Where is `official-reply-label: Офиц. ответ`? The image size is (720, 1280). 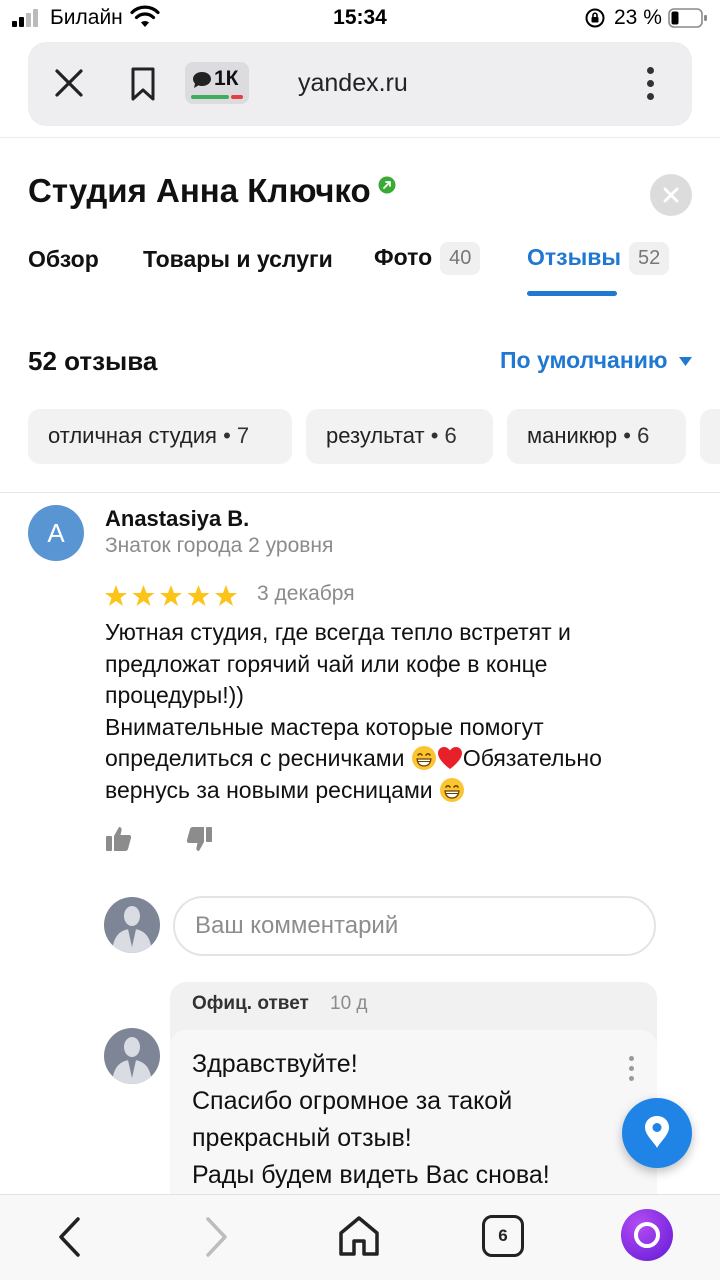
official-reply-label: Офиц. ответ is located at coordinates (250, 1003).